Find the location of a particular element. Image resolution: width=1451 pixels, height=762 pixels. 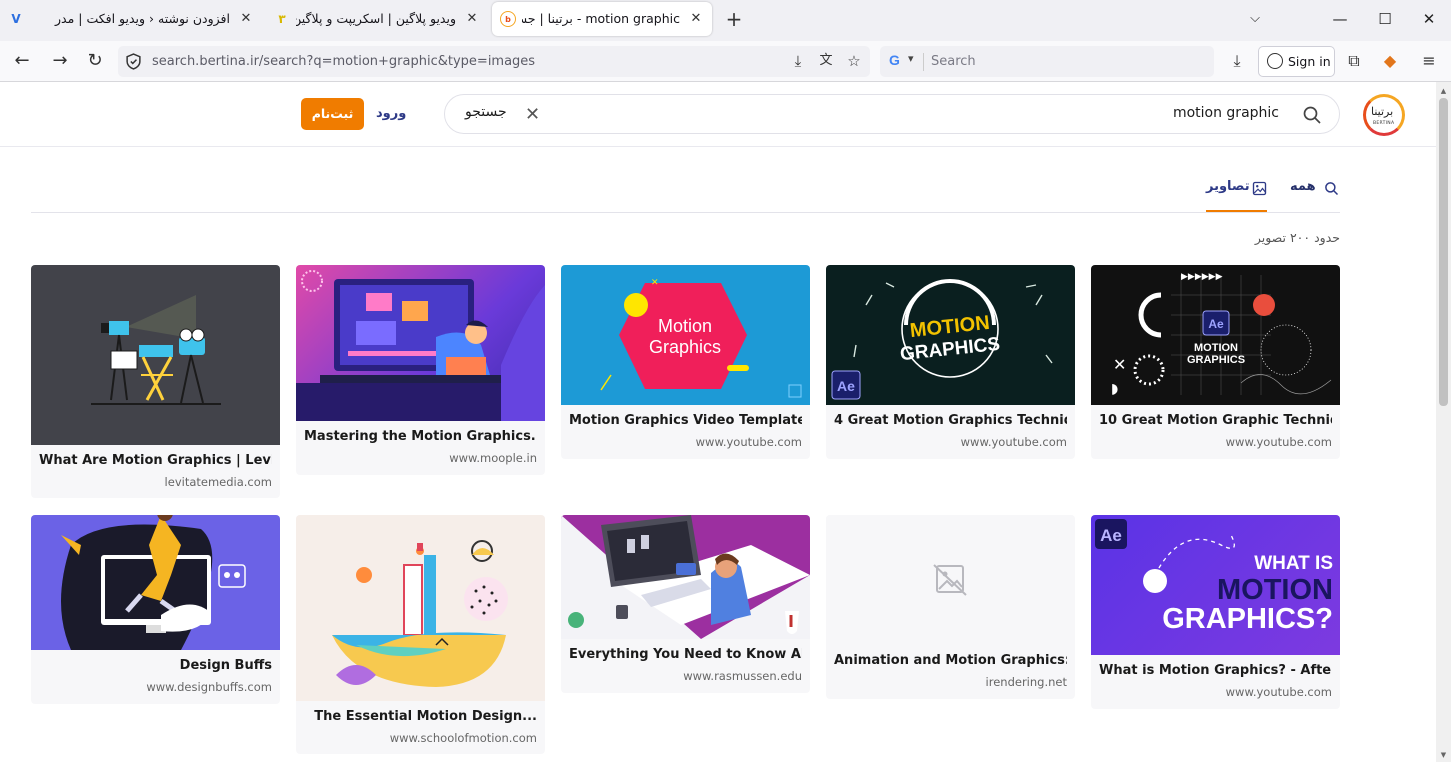

menu-icon: ≡ is located at coordinates (1429, 61).